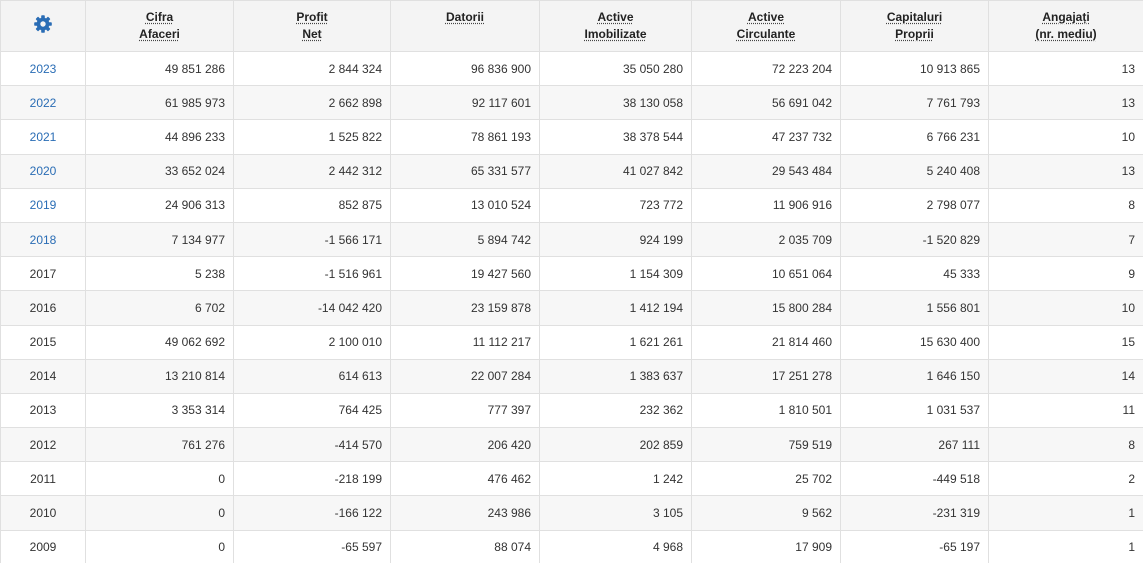 The width and height of the screenshot is (1143, 563). I want to click on gear-icon, so click(43, 24).